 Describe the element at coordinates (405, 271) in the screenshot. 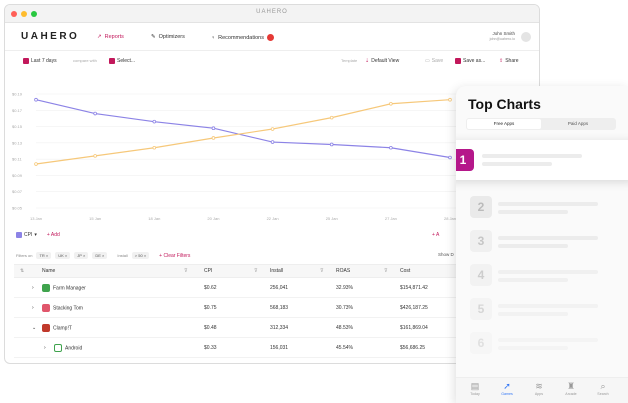

I see `col-cost: Cost` at that location.